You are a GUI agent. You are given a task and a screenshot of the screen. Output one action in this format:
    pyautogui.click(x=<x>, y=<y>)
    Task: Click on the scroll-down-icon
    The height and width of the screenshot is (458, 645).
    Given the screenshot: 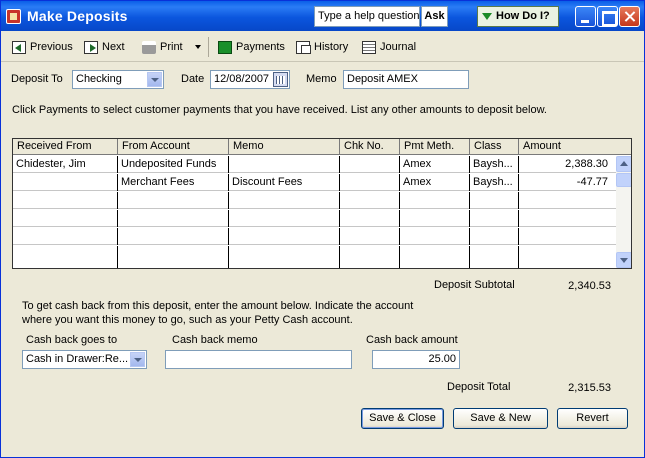 What is the action you would take?
    pyautogui.click(x=623, y=260)
    